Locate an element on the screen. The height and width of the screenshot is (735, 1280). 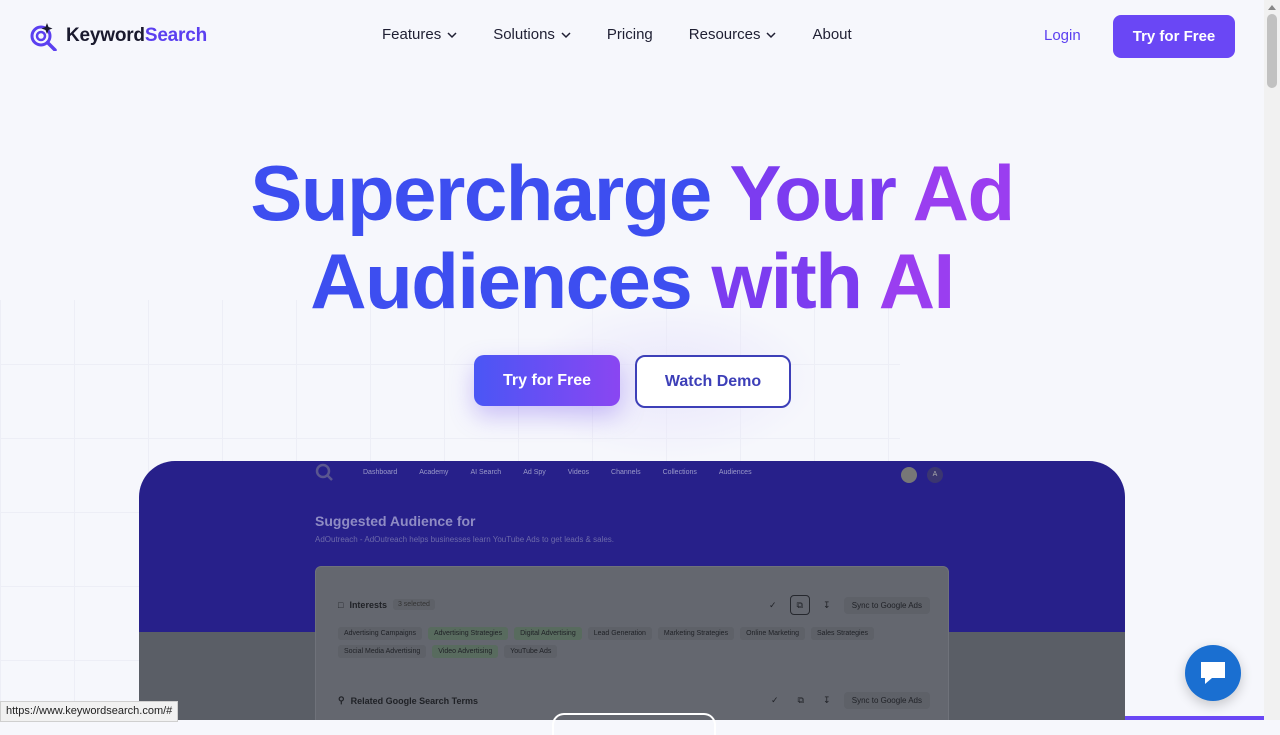
preview-bottom-button is located at coordinates (634, 724).